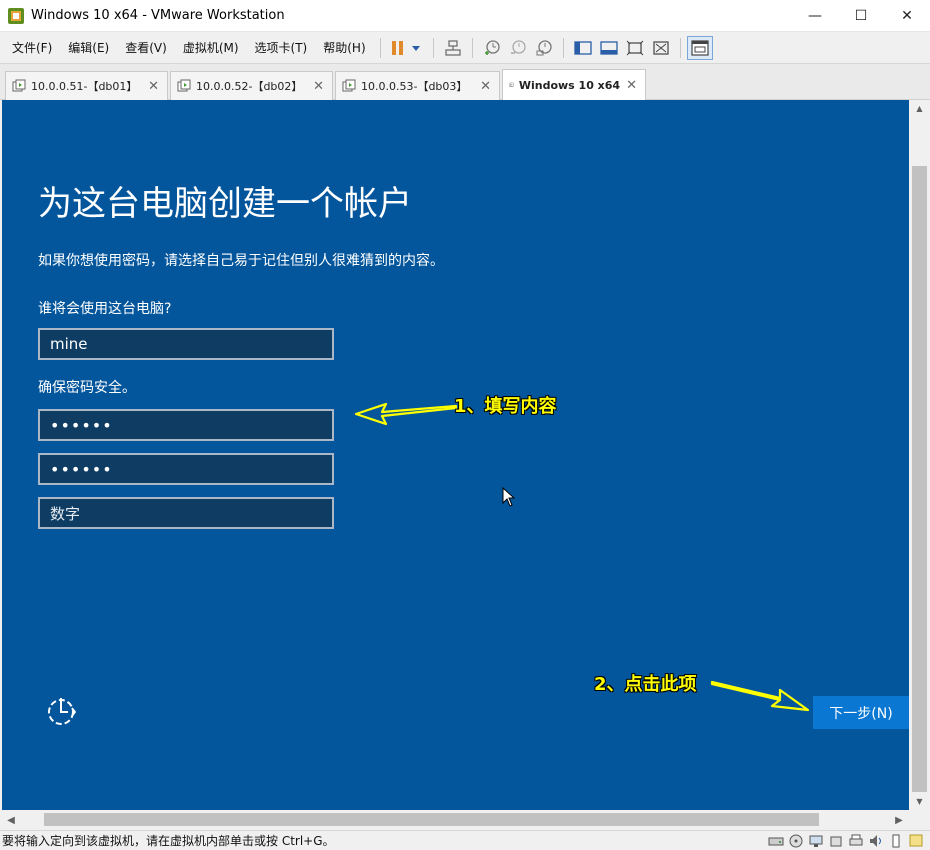 This screenshot has width=930, height=850. Describe the element at coordinates (776, 841) in the screenshot. I see `hard-disk-icon` at that location.